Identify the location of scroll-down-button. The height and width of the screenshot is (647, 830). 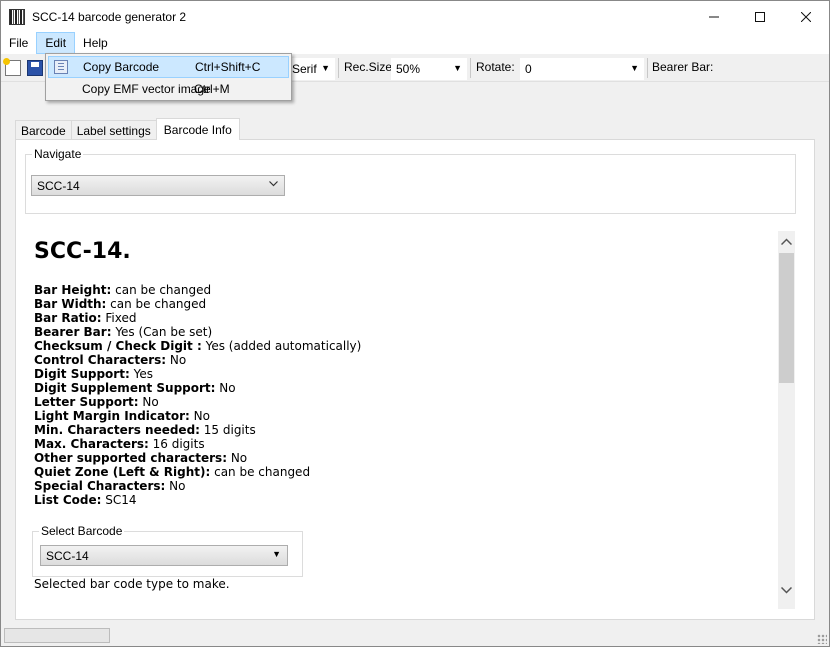
(786, 590).